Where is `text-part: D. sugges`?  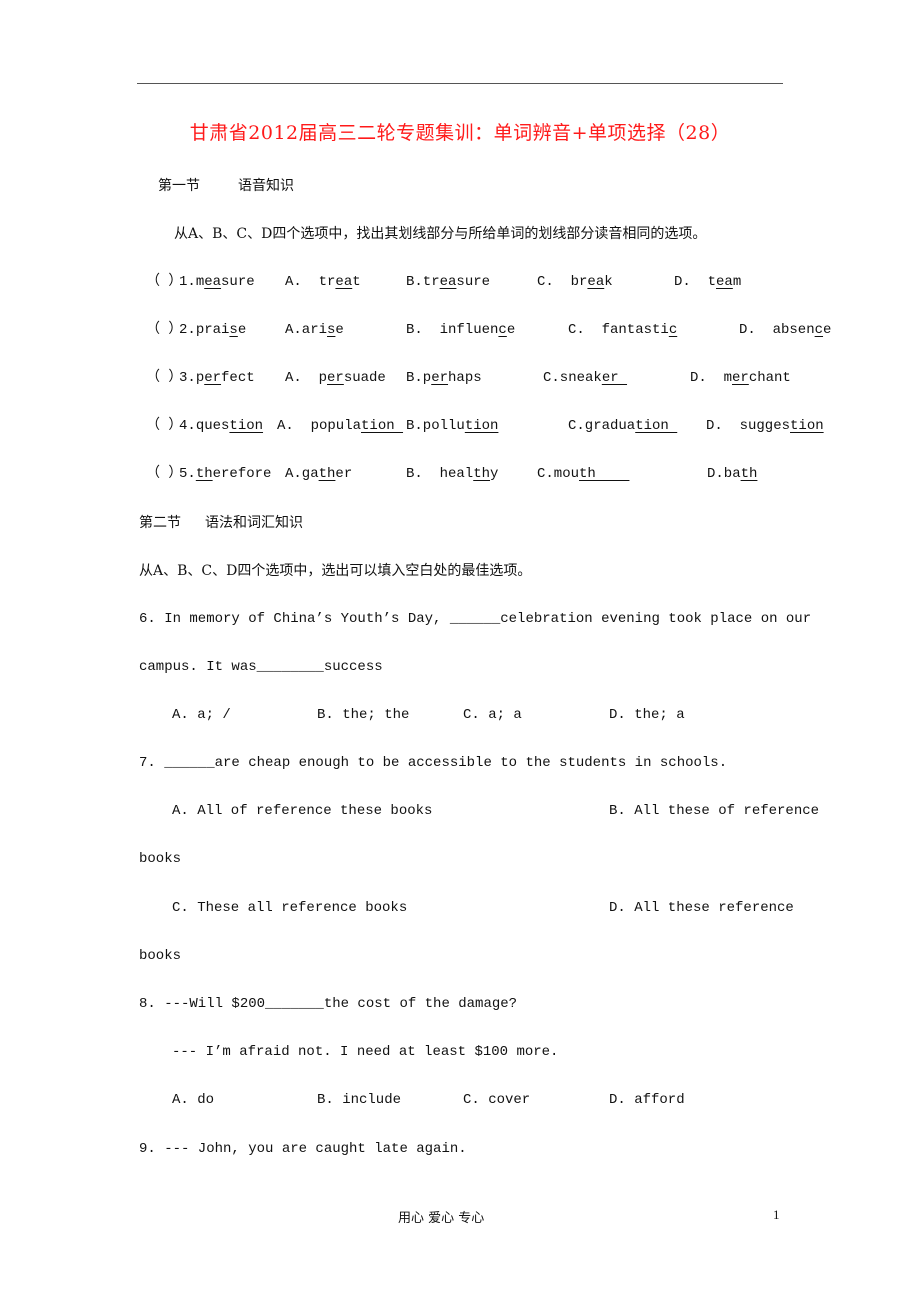 text-part: D. sugges is located at coordinates (748, 426).